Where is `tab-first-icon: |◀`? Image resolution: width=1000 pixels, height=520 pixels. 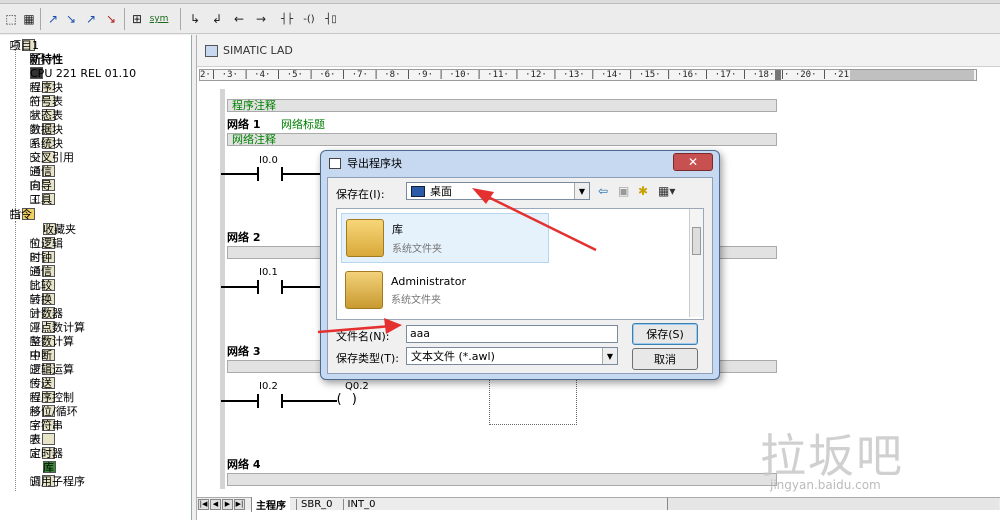
tab-first-icon: |◀ is located at coordinates (203, 504).